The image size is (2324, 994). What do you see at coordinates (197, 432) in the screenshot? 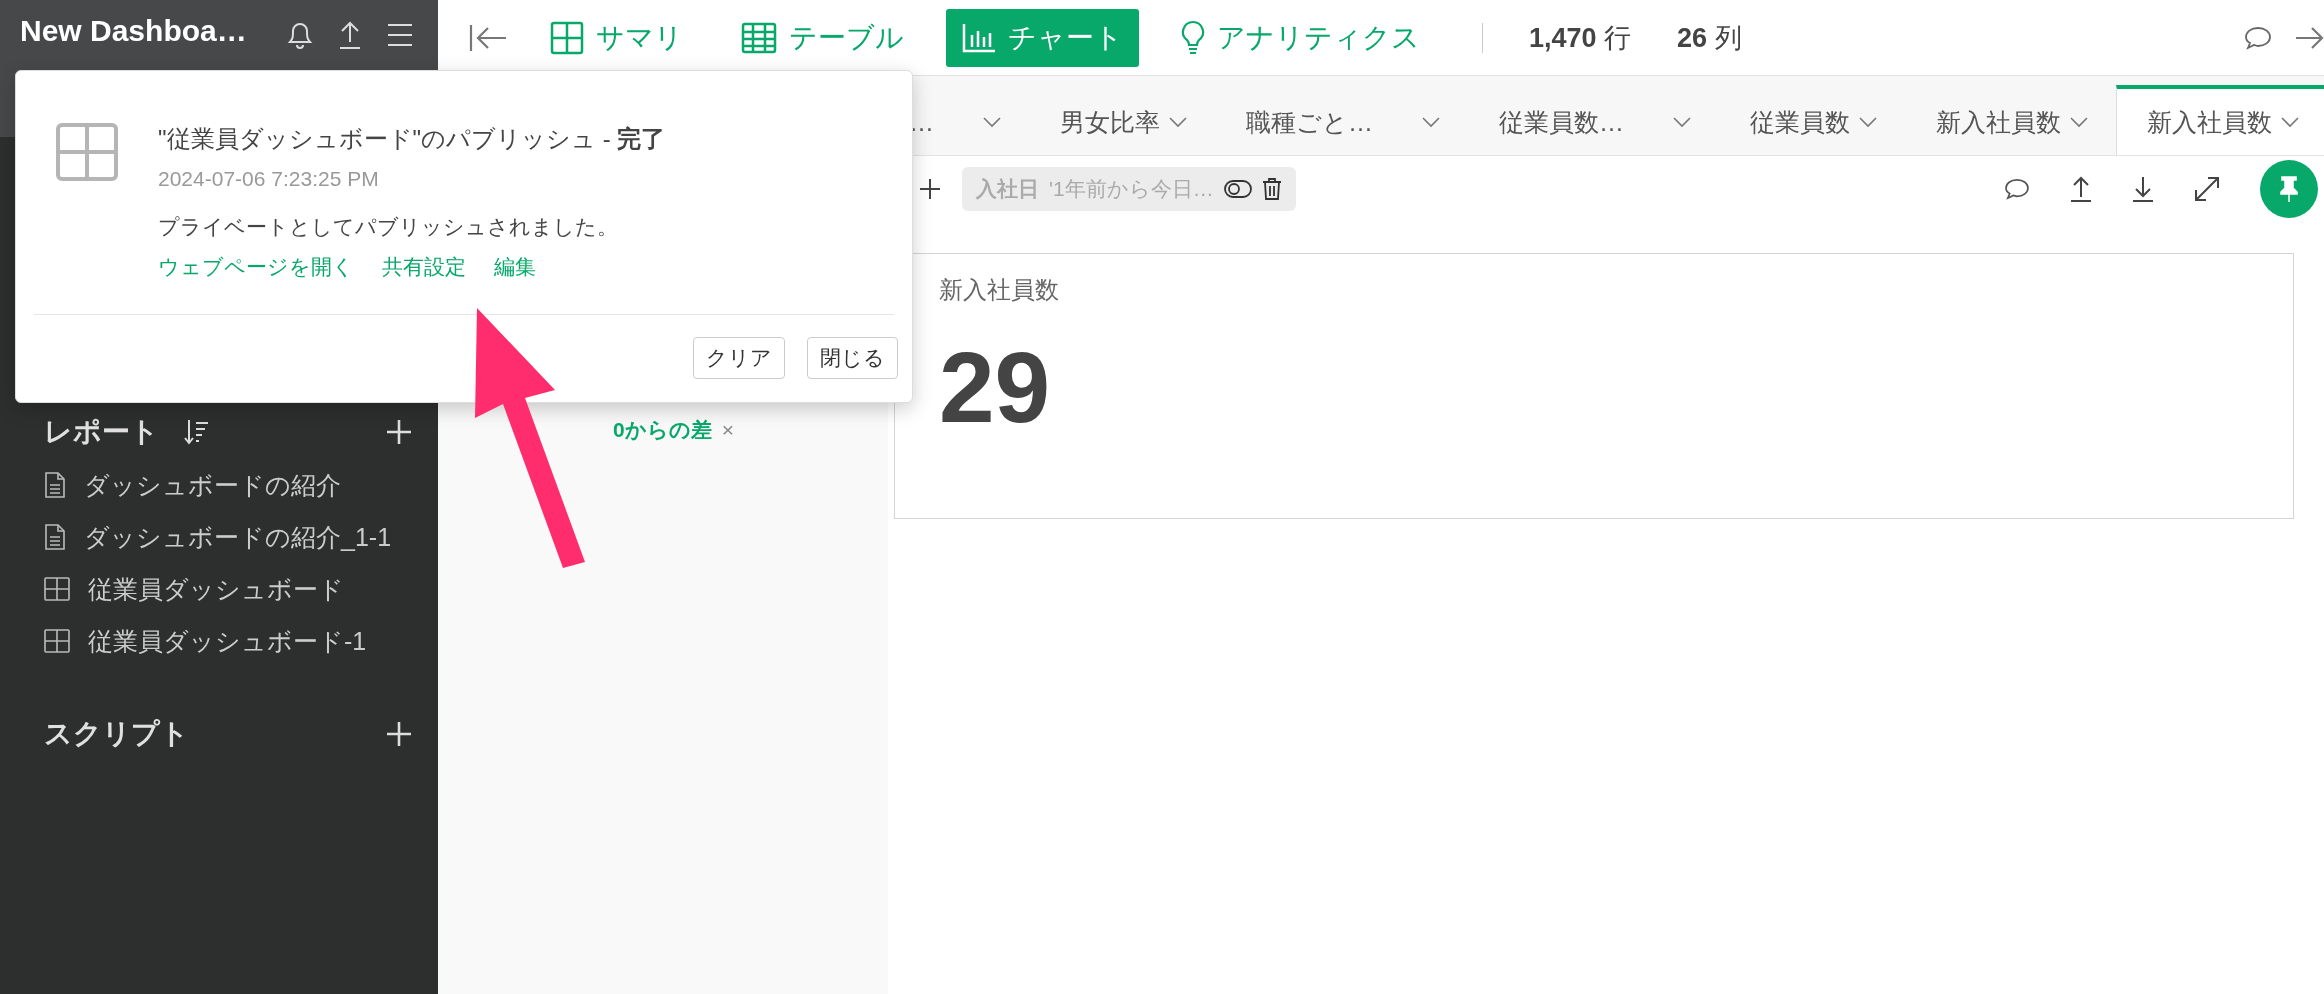
I see `sort-icon` at bounding box center [197, 432].